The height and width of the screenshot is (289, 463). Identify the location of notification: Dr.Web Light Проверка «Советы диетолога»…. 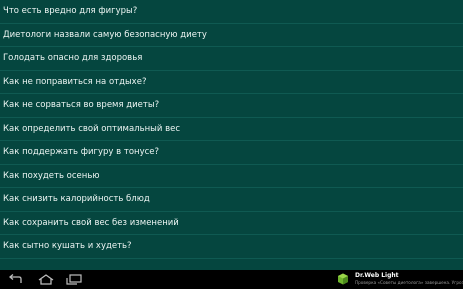
(398, 279).